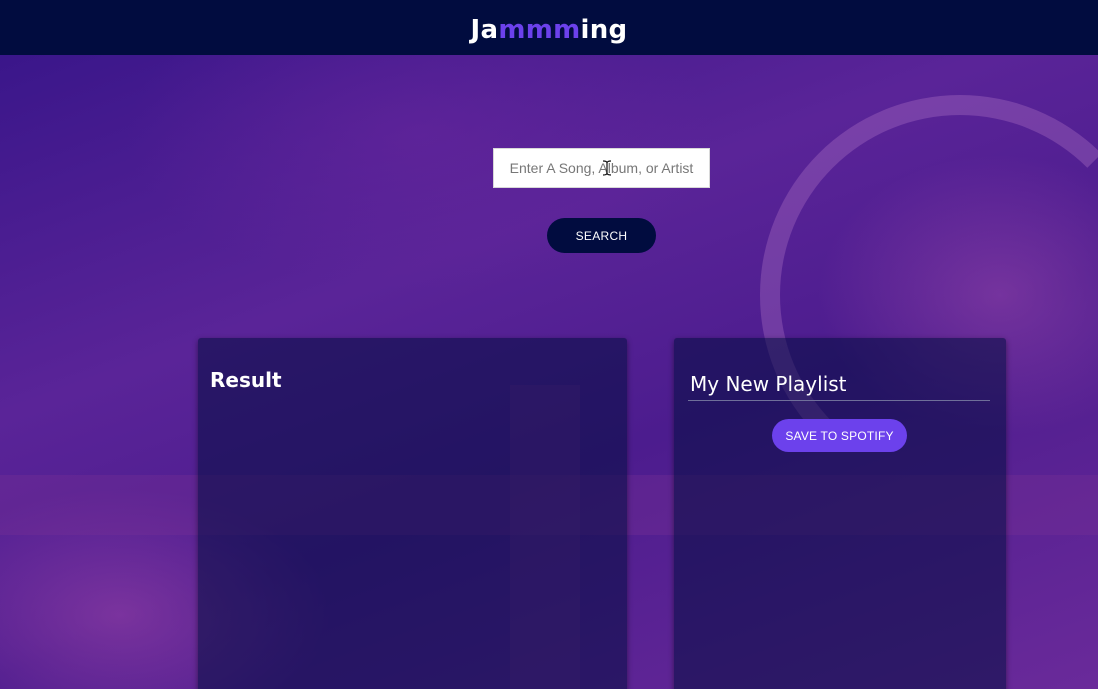 The width and height of the screenshot is (1098, 689). Describe the element at coordinates (607, 168) in the screenshot. I see `text-cursor-icon` at that location.